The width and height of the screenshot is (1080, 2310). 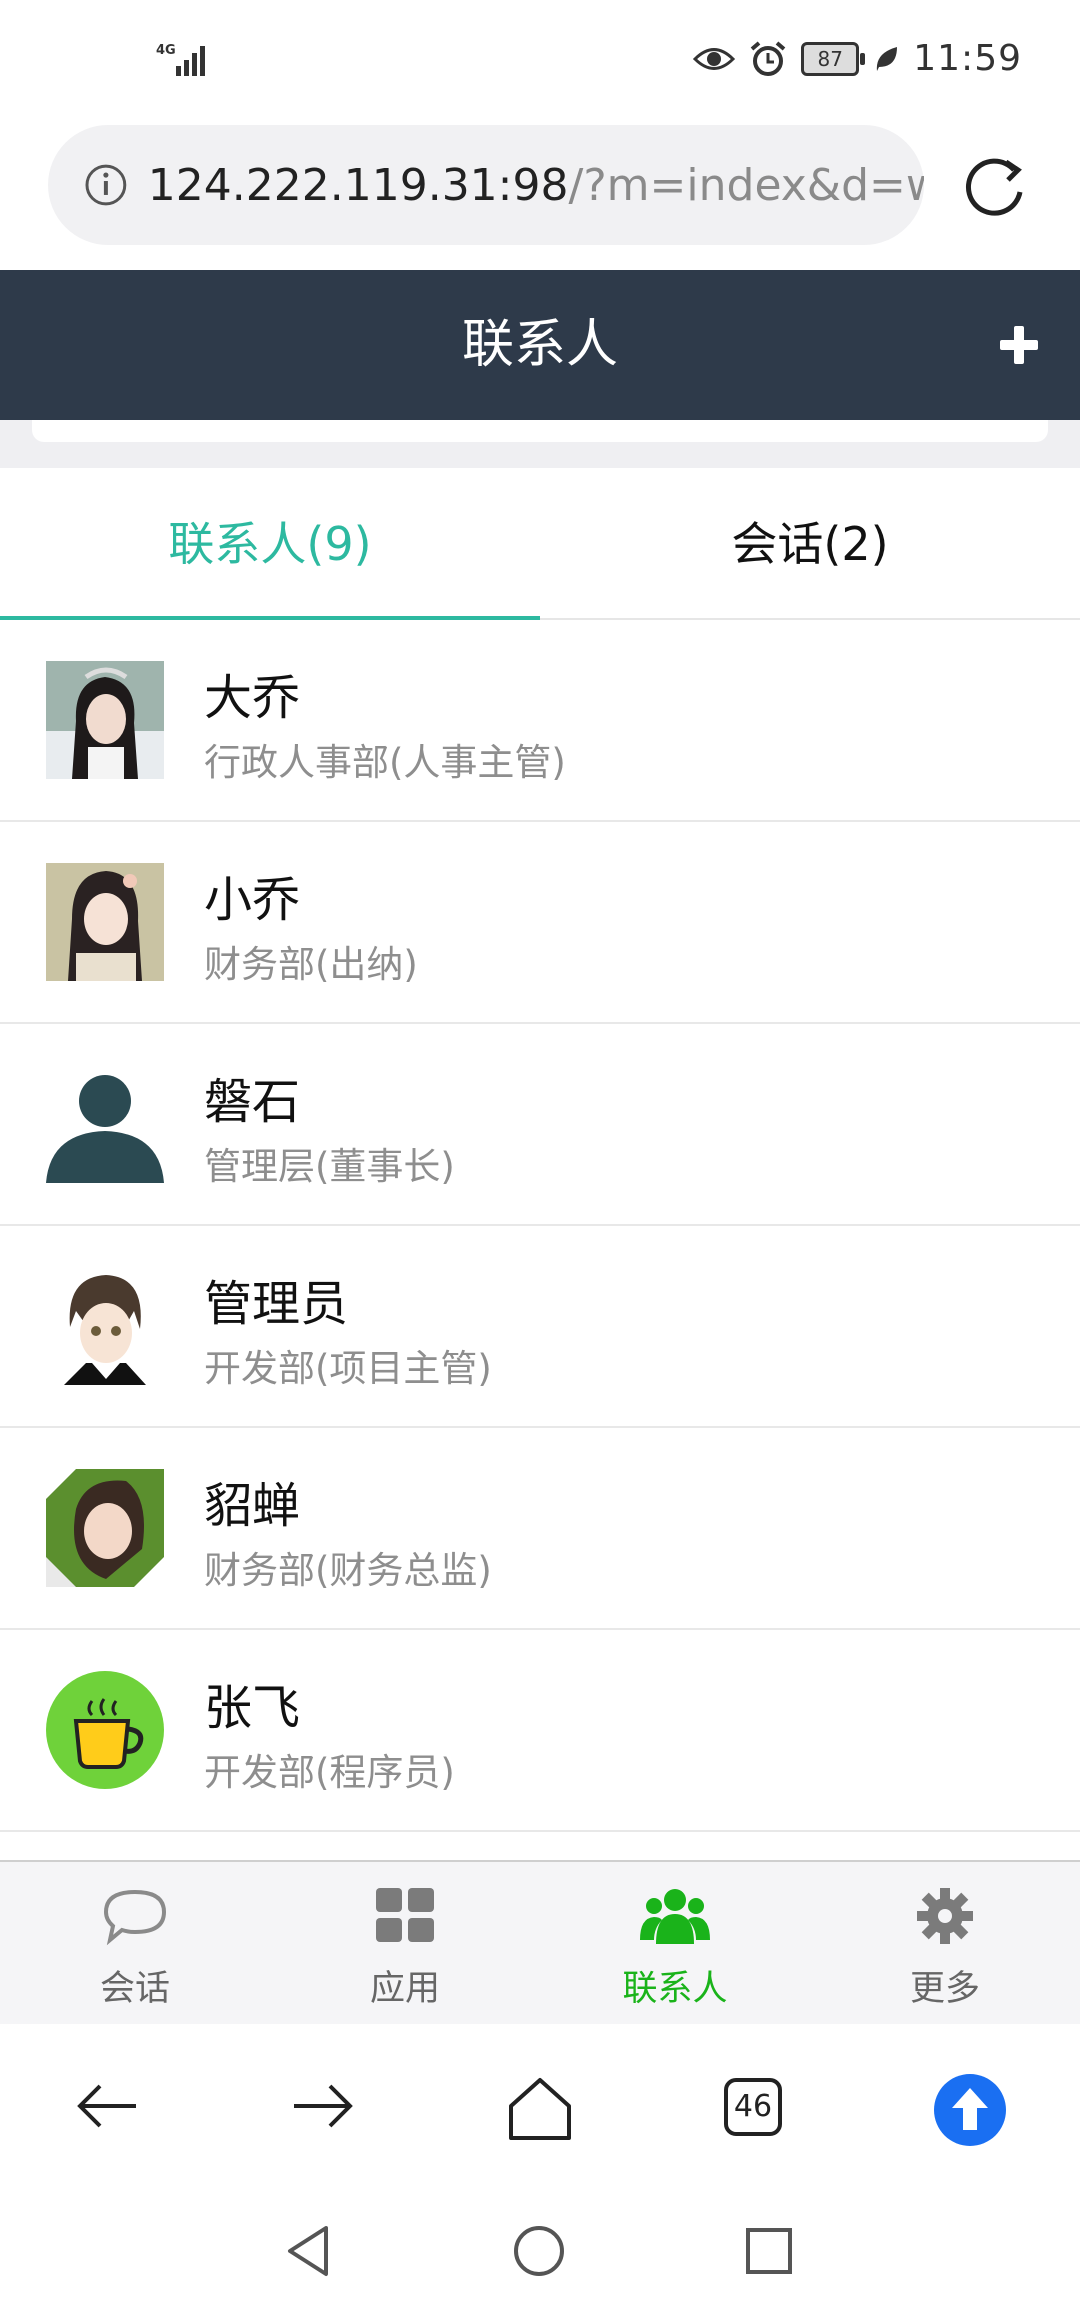 What do you see at coordinates (405, 1915) in the screenshot?
I see `apps-grid-icon` at bounding box center [405, 1915].